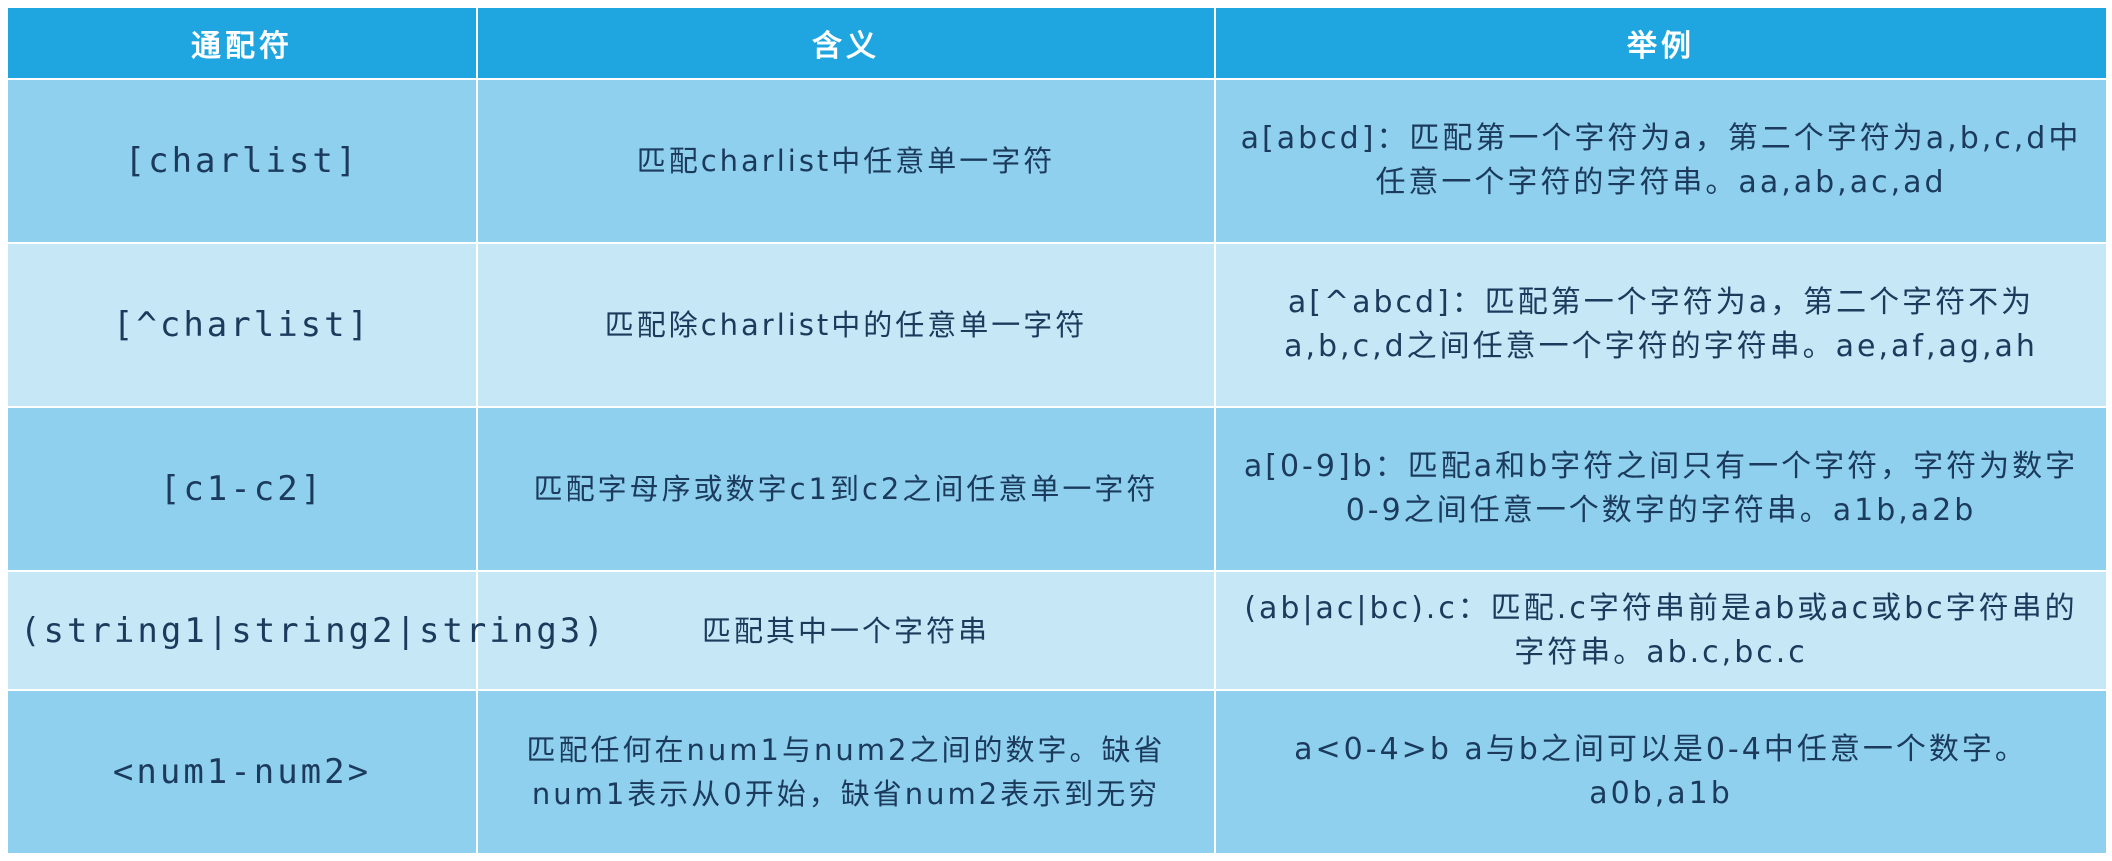 This screenshot has width=2112, height=861. I want to click on wildcard-cell: [charlist], so click(242, 161).